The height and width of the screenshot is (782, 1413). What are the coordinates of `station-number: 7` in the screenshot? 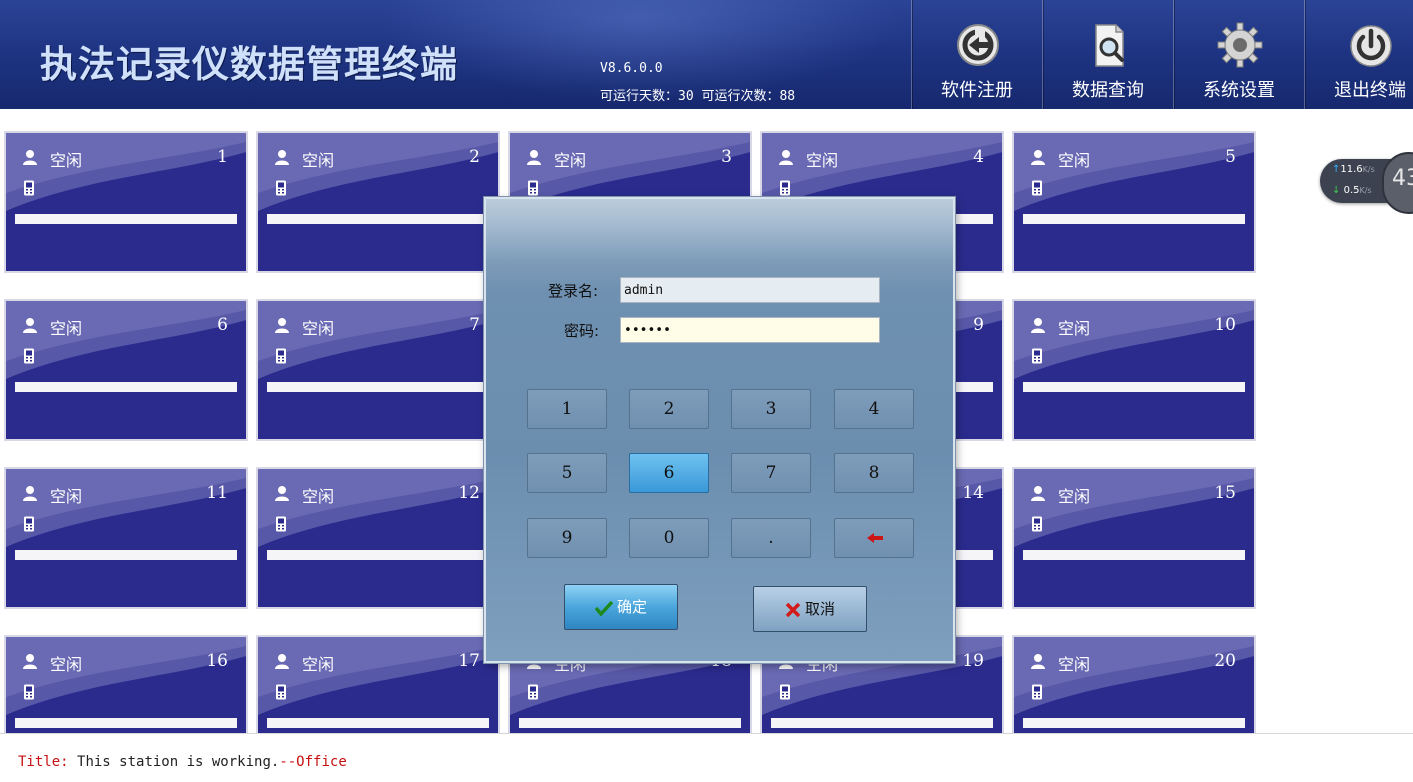 It's located at (474, 325).